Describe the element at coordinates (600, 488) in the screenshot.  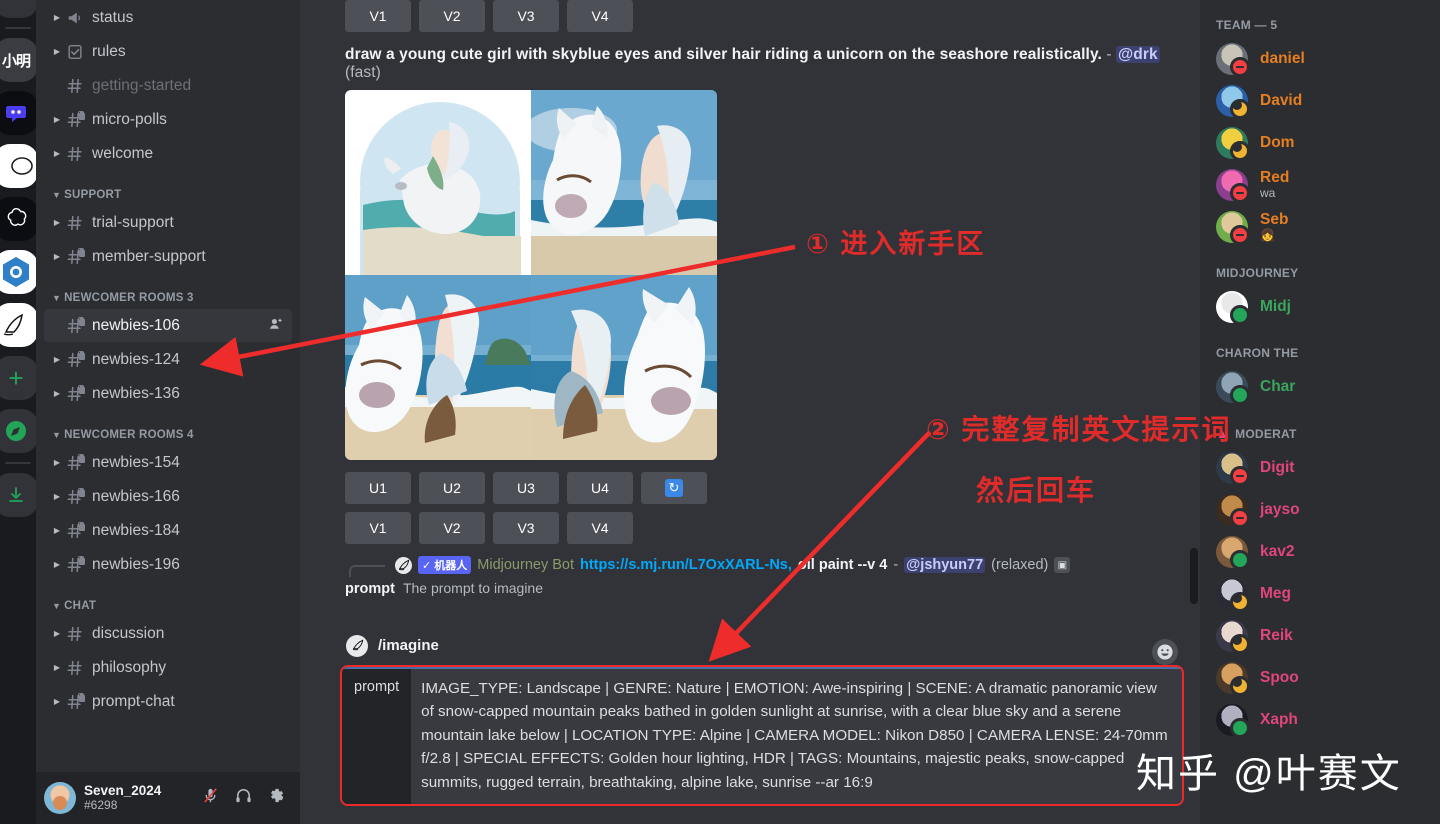
I see `mj-button-u4: U4` at that location.